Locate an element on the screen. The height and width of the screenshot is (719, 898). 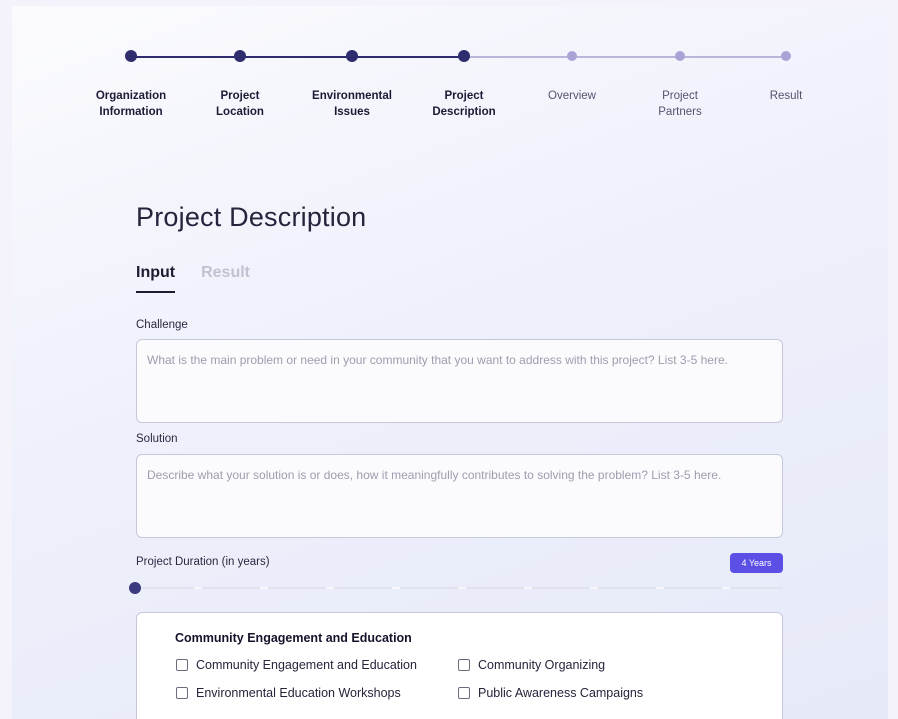
option-community-engagement-and-education: Community Engagement and Education is located at coordinates (296, 665).